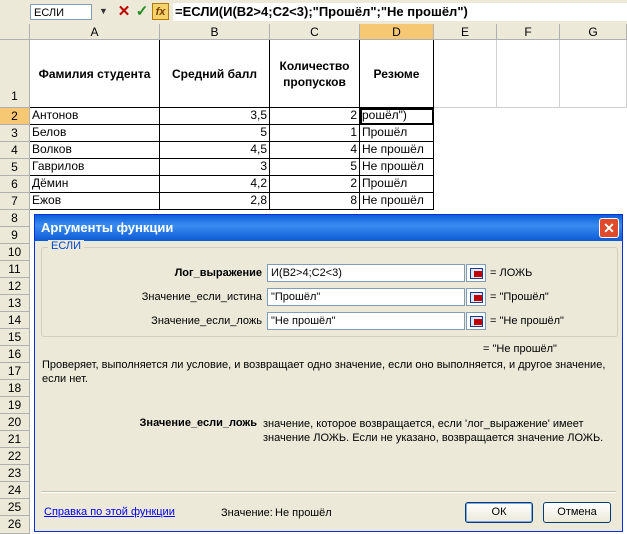 The width and height of the screenshot is (627, 534). I want to click on row-header-5: 5, so click(15, 167).